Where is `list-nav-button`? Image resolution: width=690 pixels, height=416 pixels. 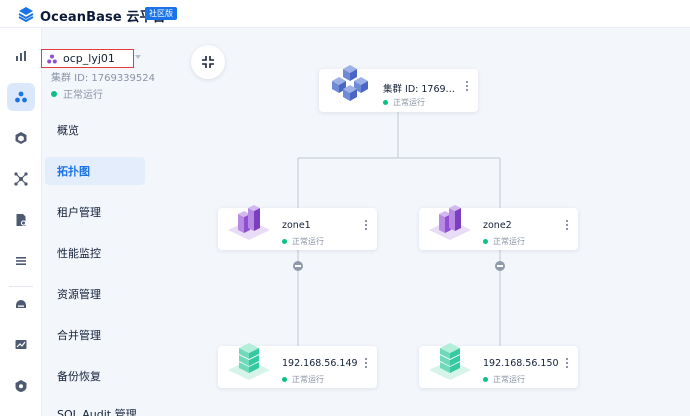
list-nav-button is located at coordinates (21, 261).